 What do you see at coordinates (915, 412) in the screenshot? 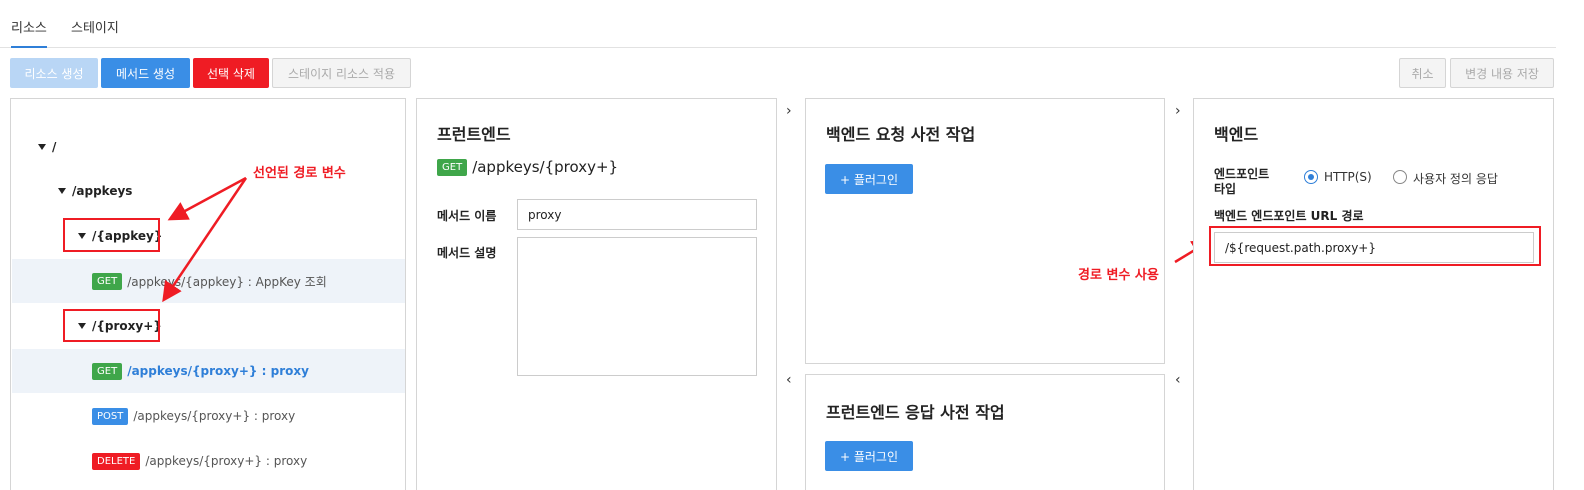
I see `frontend-response-title: 프런트엔드 응답 사전 작업` at bounding box center [915, 412].